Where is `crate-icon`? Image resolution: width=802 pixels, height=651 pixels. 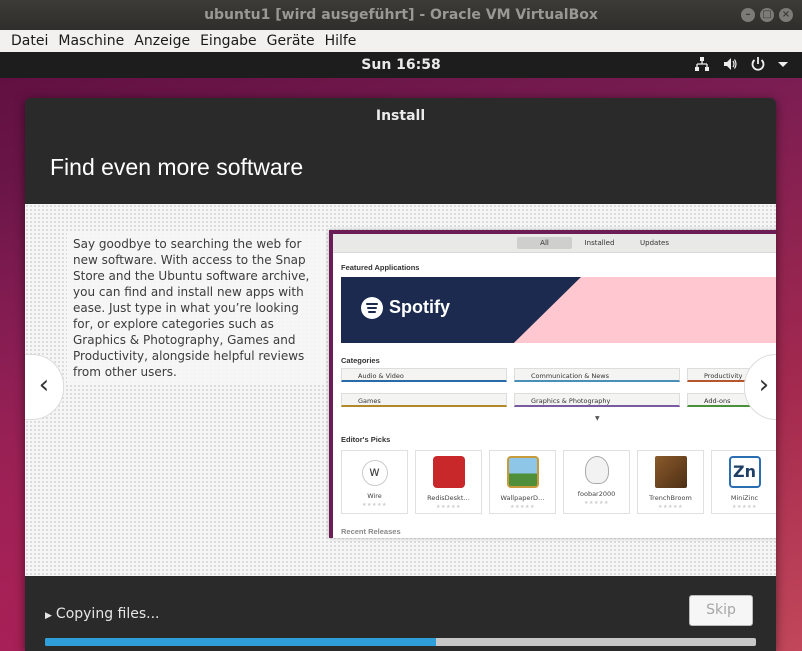 crate-icon is located at coordinates (670, 472).